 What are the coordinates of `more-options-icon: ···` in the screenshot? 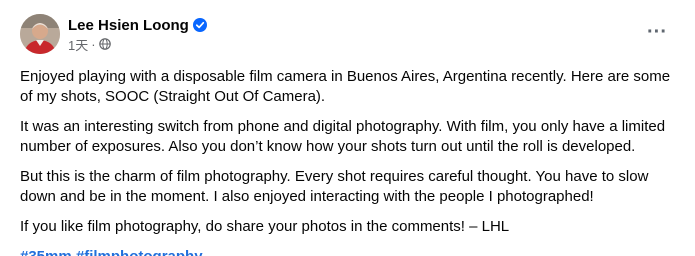 It's located at (657, 32).